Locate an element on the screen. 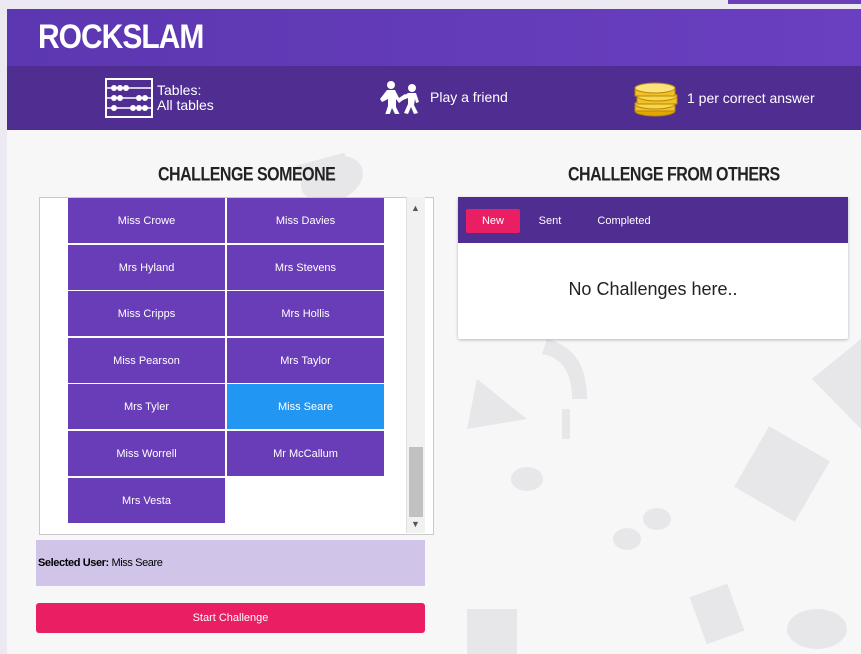  selected-user-text: Selected User: Miss Seare is located at coordinates (100, 563).